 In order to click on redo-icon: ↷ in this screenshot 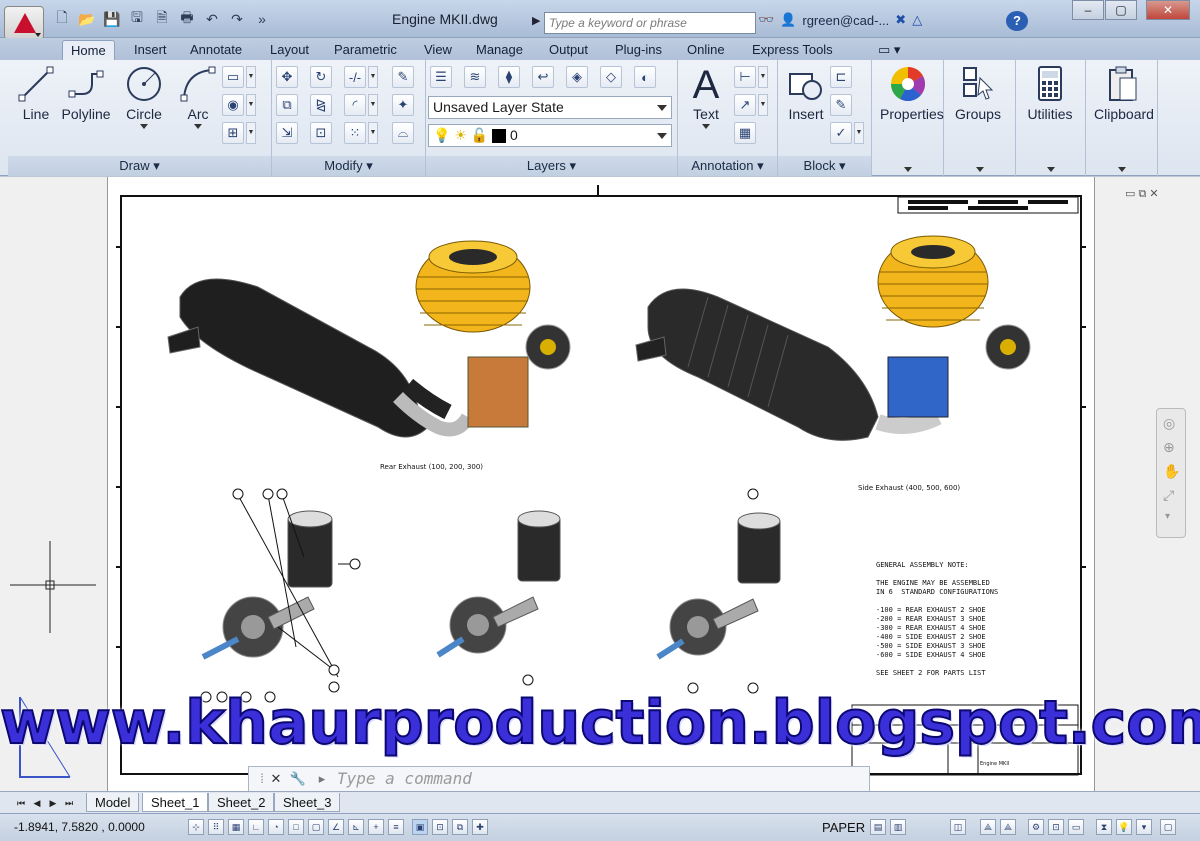, I will do `click(237, 19)`.